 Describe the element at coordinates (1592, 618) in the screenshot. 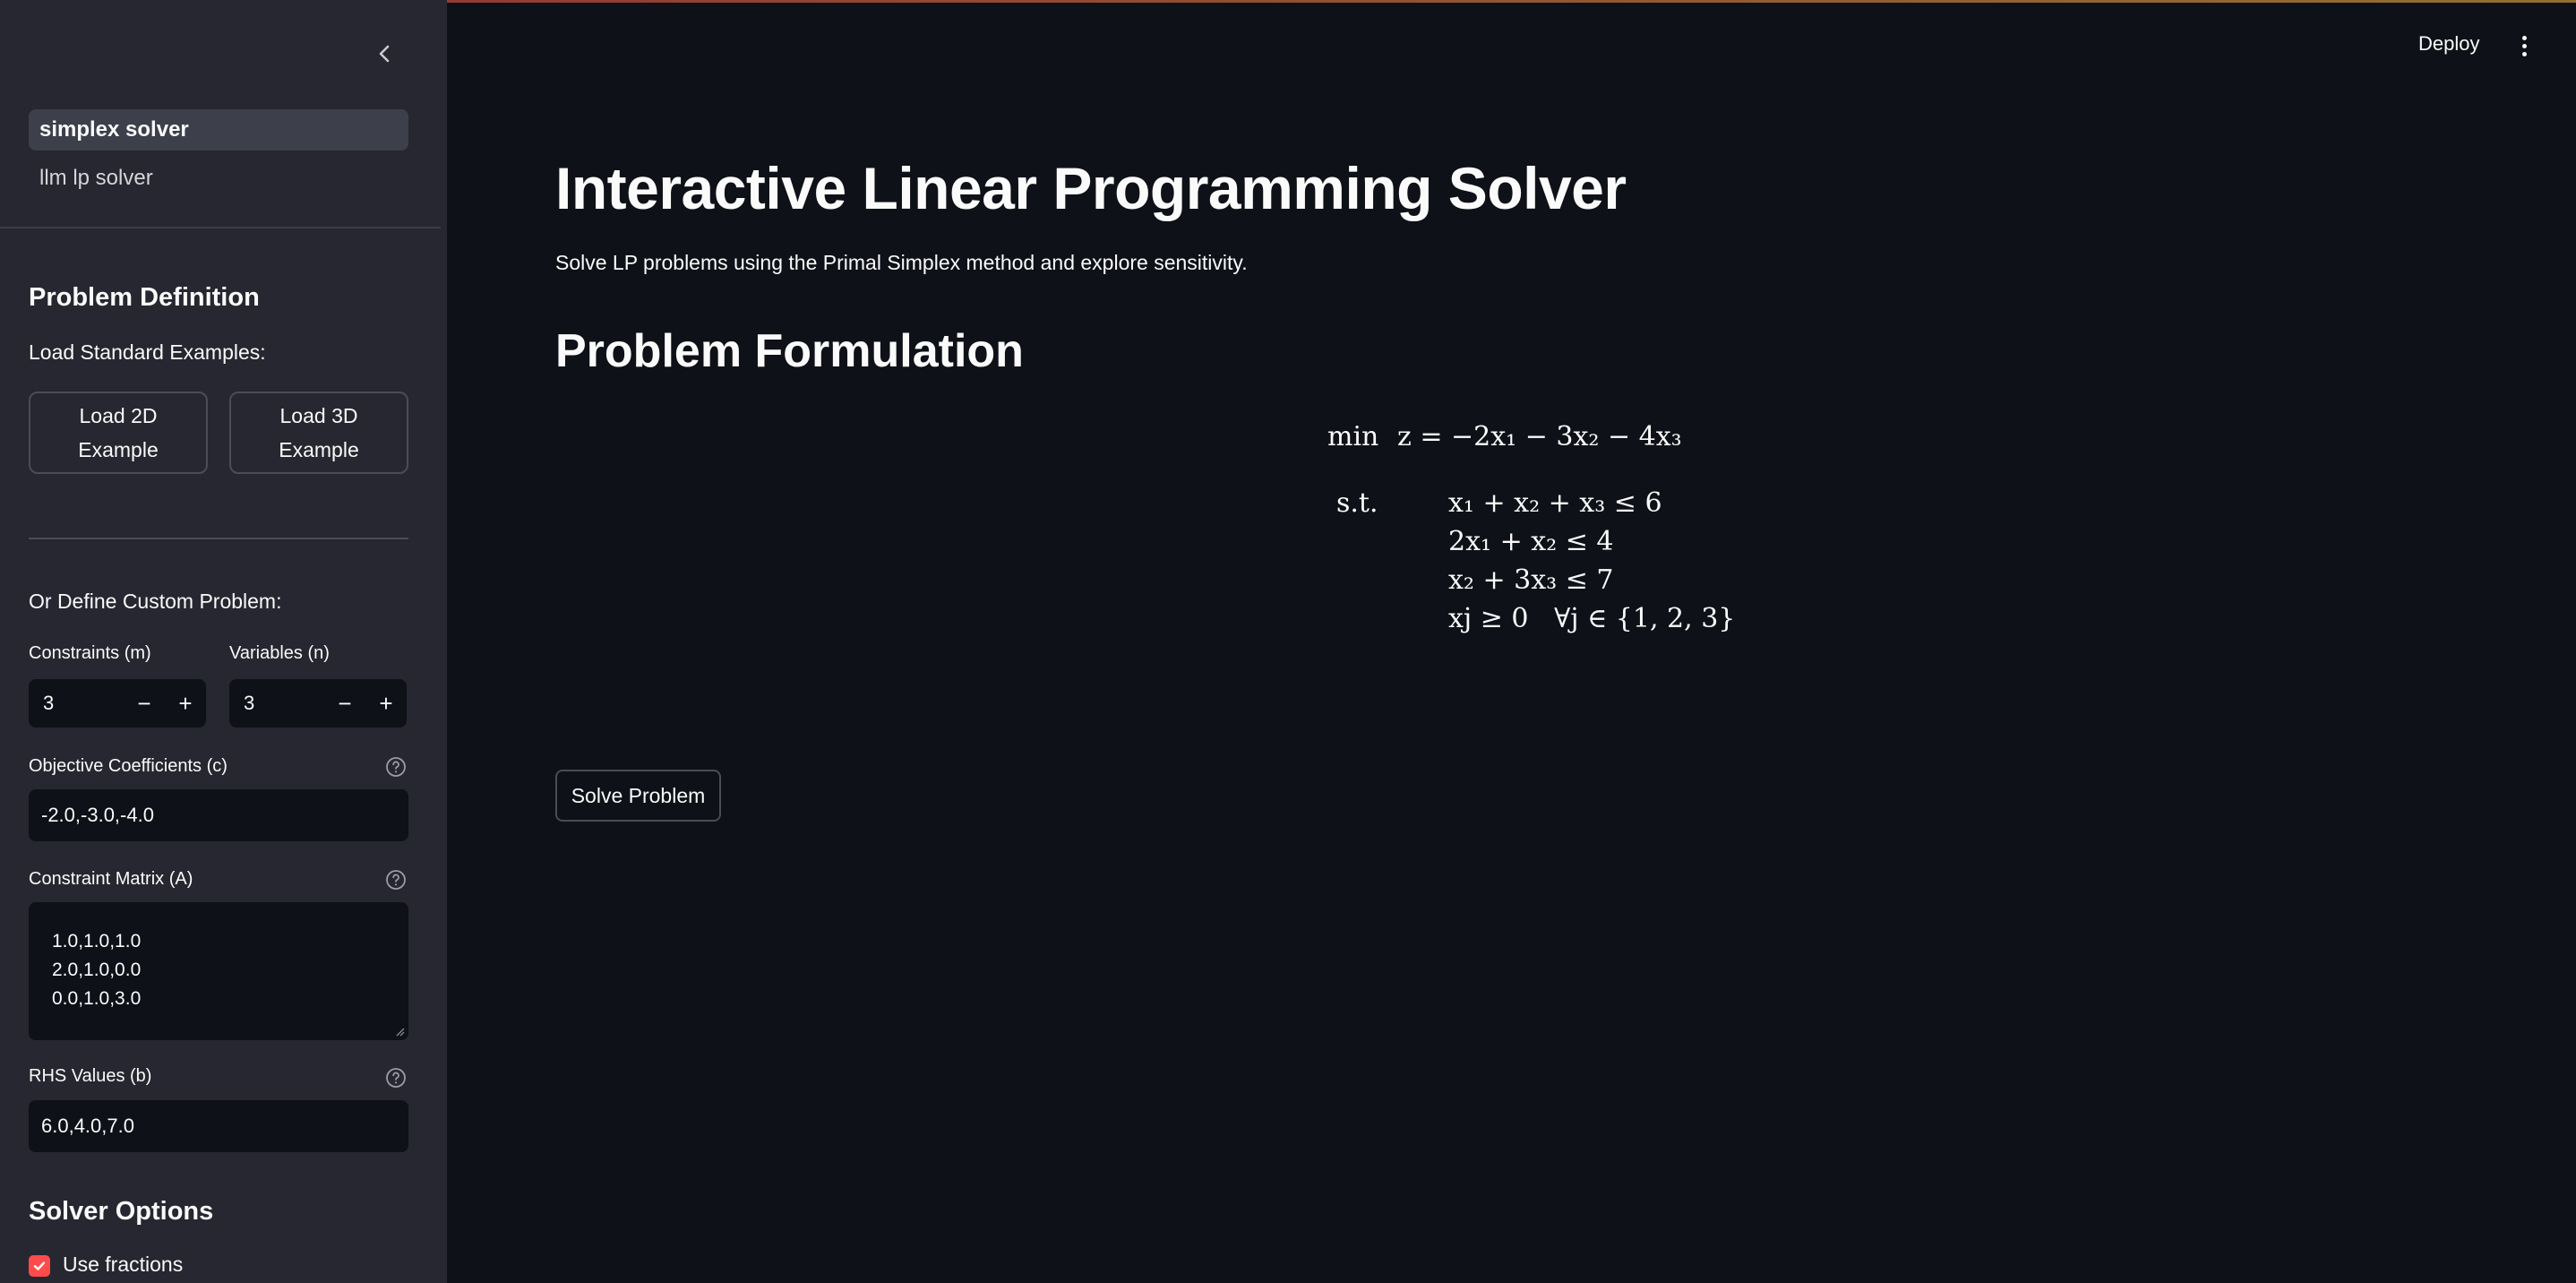

I see `nonnegativity-constraint: xj ≥ 0 ∀j ∈ {1, 2, 3}` at that location.